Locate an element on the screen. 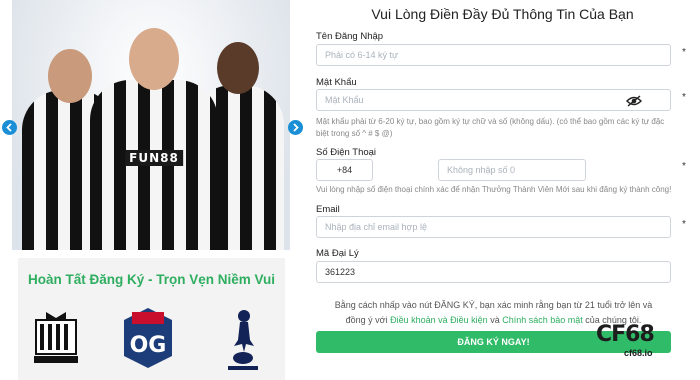 Image resolution: width=700 pixels, height=380 pixels. player-image-center: FUN88 is located at coordinates (154, 130).